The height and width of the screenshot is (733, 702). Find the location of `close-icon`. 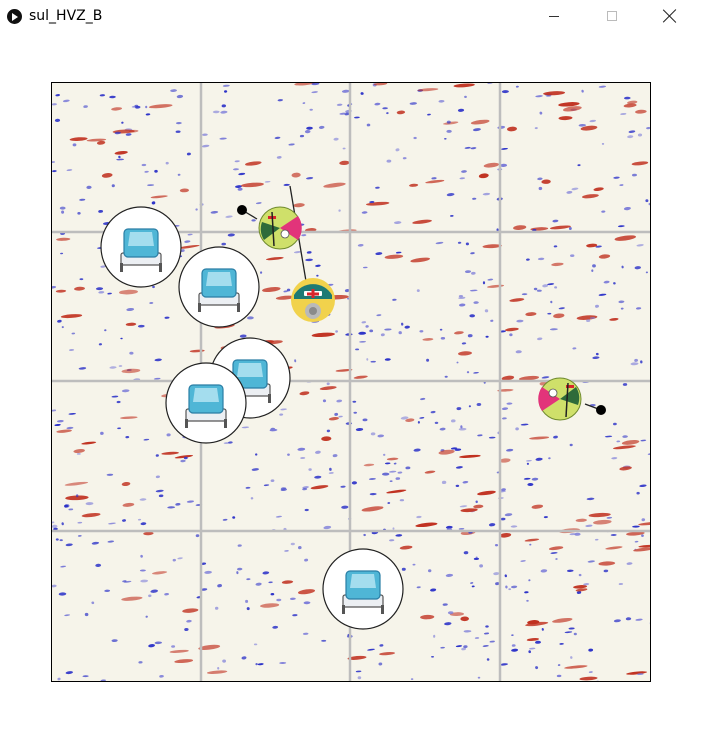

close-icon is located at coordinates (670, 16).